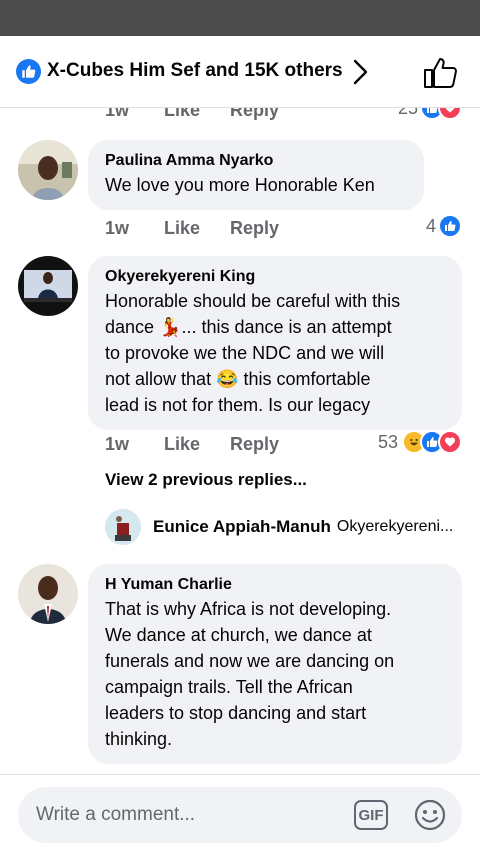 Image resolution: width=480 pixels, height=854 pixels. I want to click on comment-text-line: lead is not for them. Is our legacy, so click(238, 405).